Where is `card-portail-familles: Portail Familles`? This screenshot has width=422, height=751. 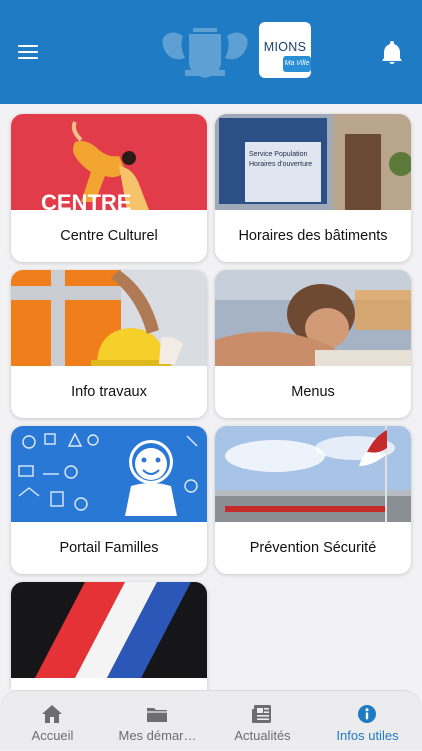
card-portail-familles: Portail Familles is located at coordinates (109, 500).